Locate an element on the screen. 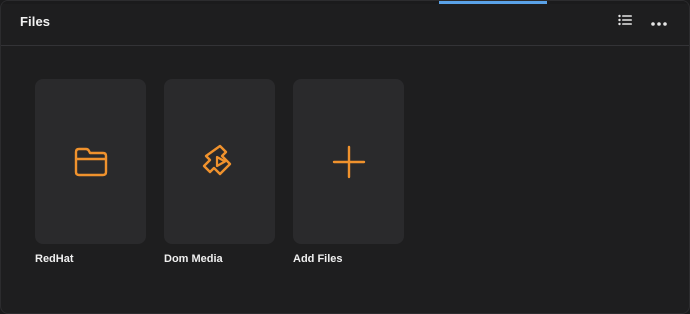  tile-label-dom-media: Dom Media is located at coordinates (193, 259).